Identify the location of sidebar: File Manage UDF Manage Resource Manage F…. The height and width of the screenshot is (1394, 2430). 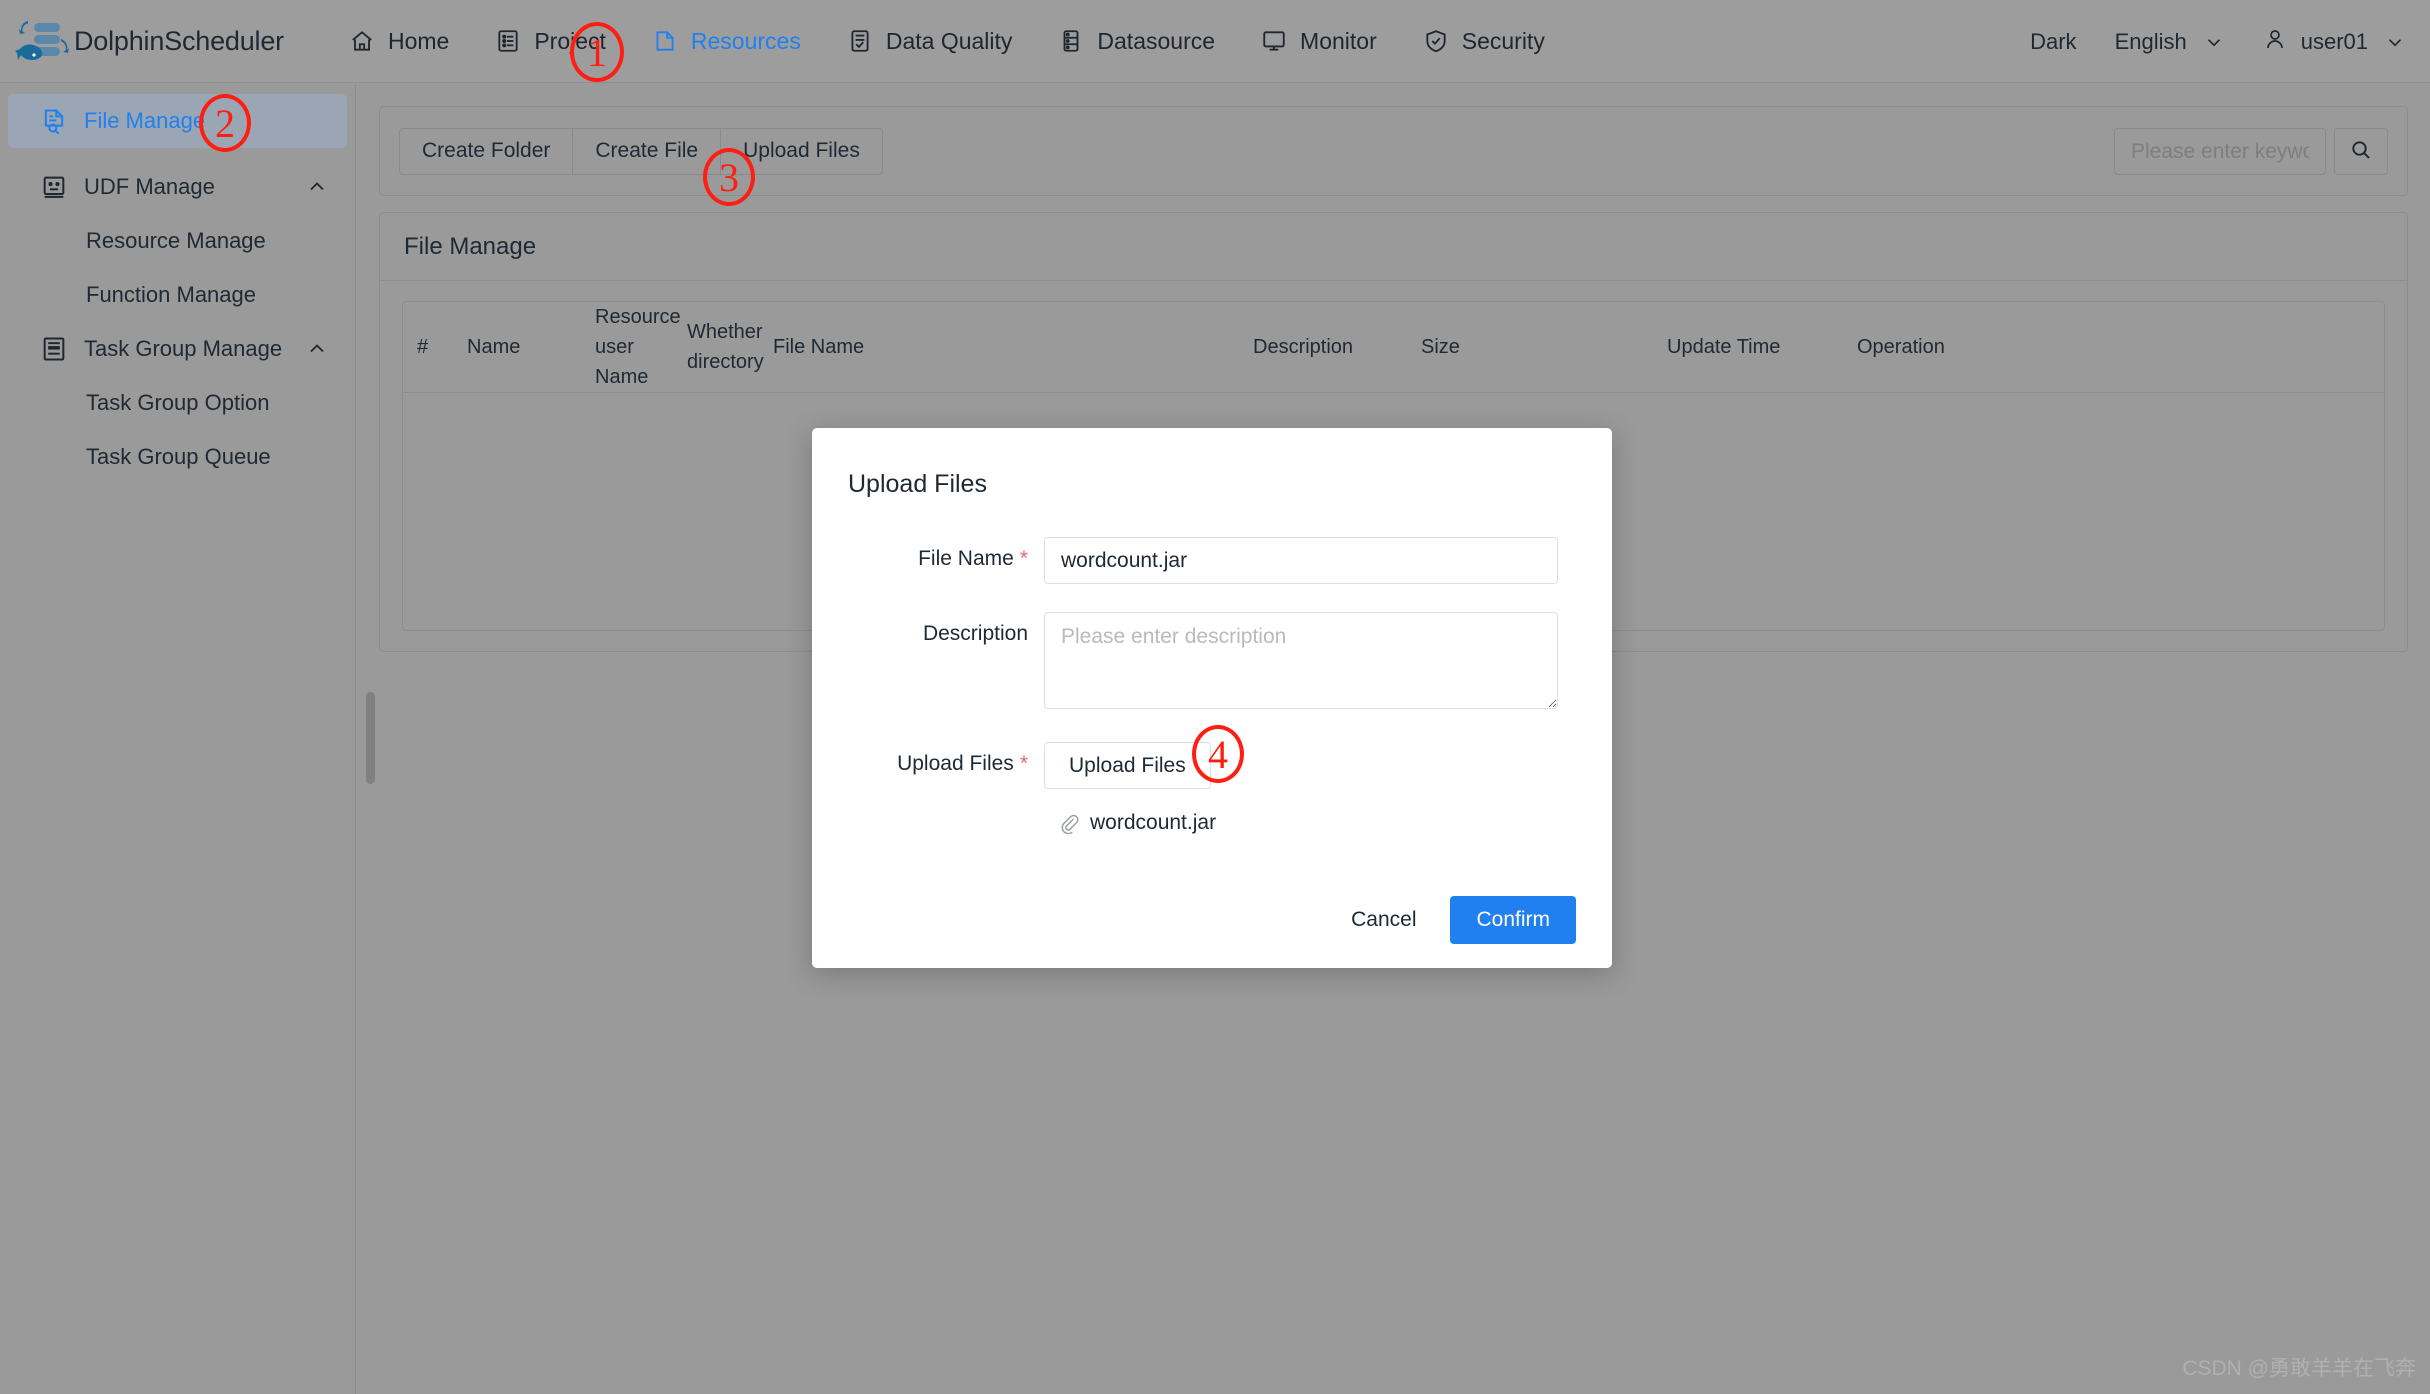
(178, 739).